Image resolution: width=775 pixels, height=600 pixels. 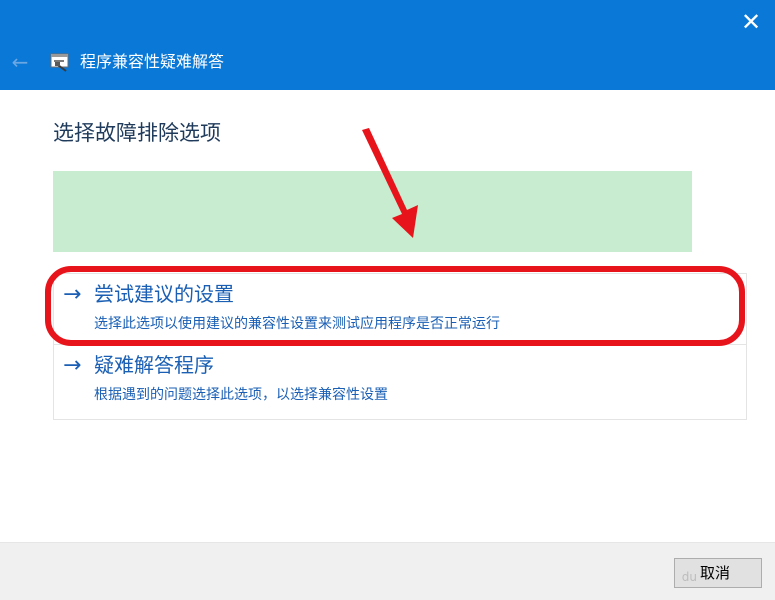 What do you see at coordinates (137, 133) in the screenshot?
I see `page-title: 选择故障排除选项` at bounding box center [137, 133].